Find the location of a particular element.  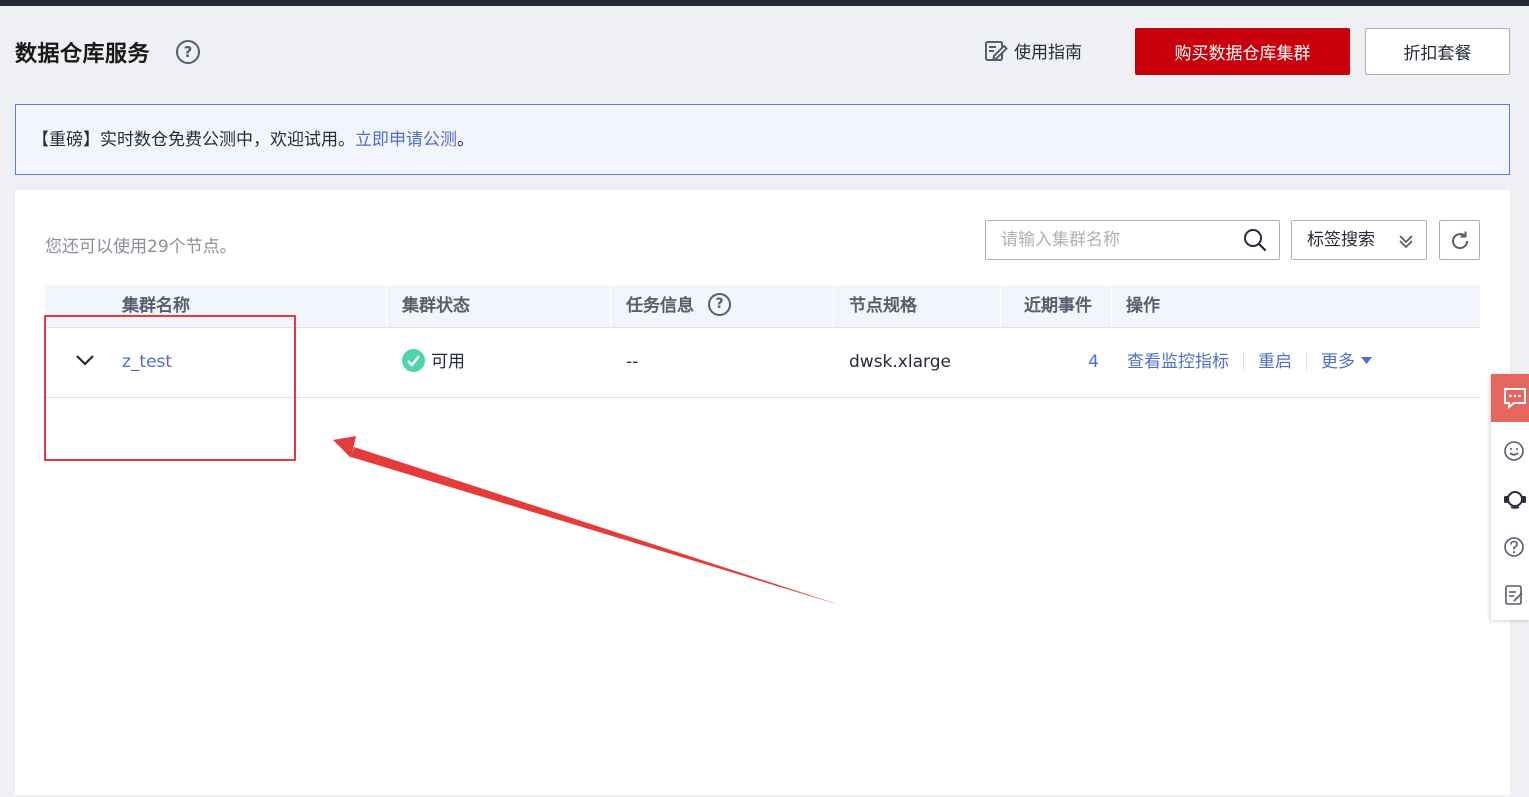

discount-package-button: 折扣套餐 is located at coordinates (1437, 51).